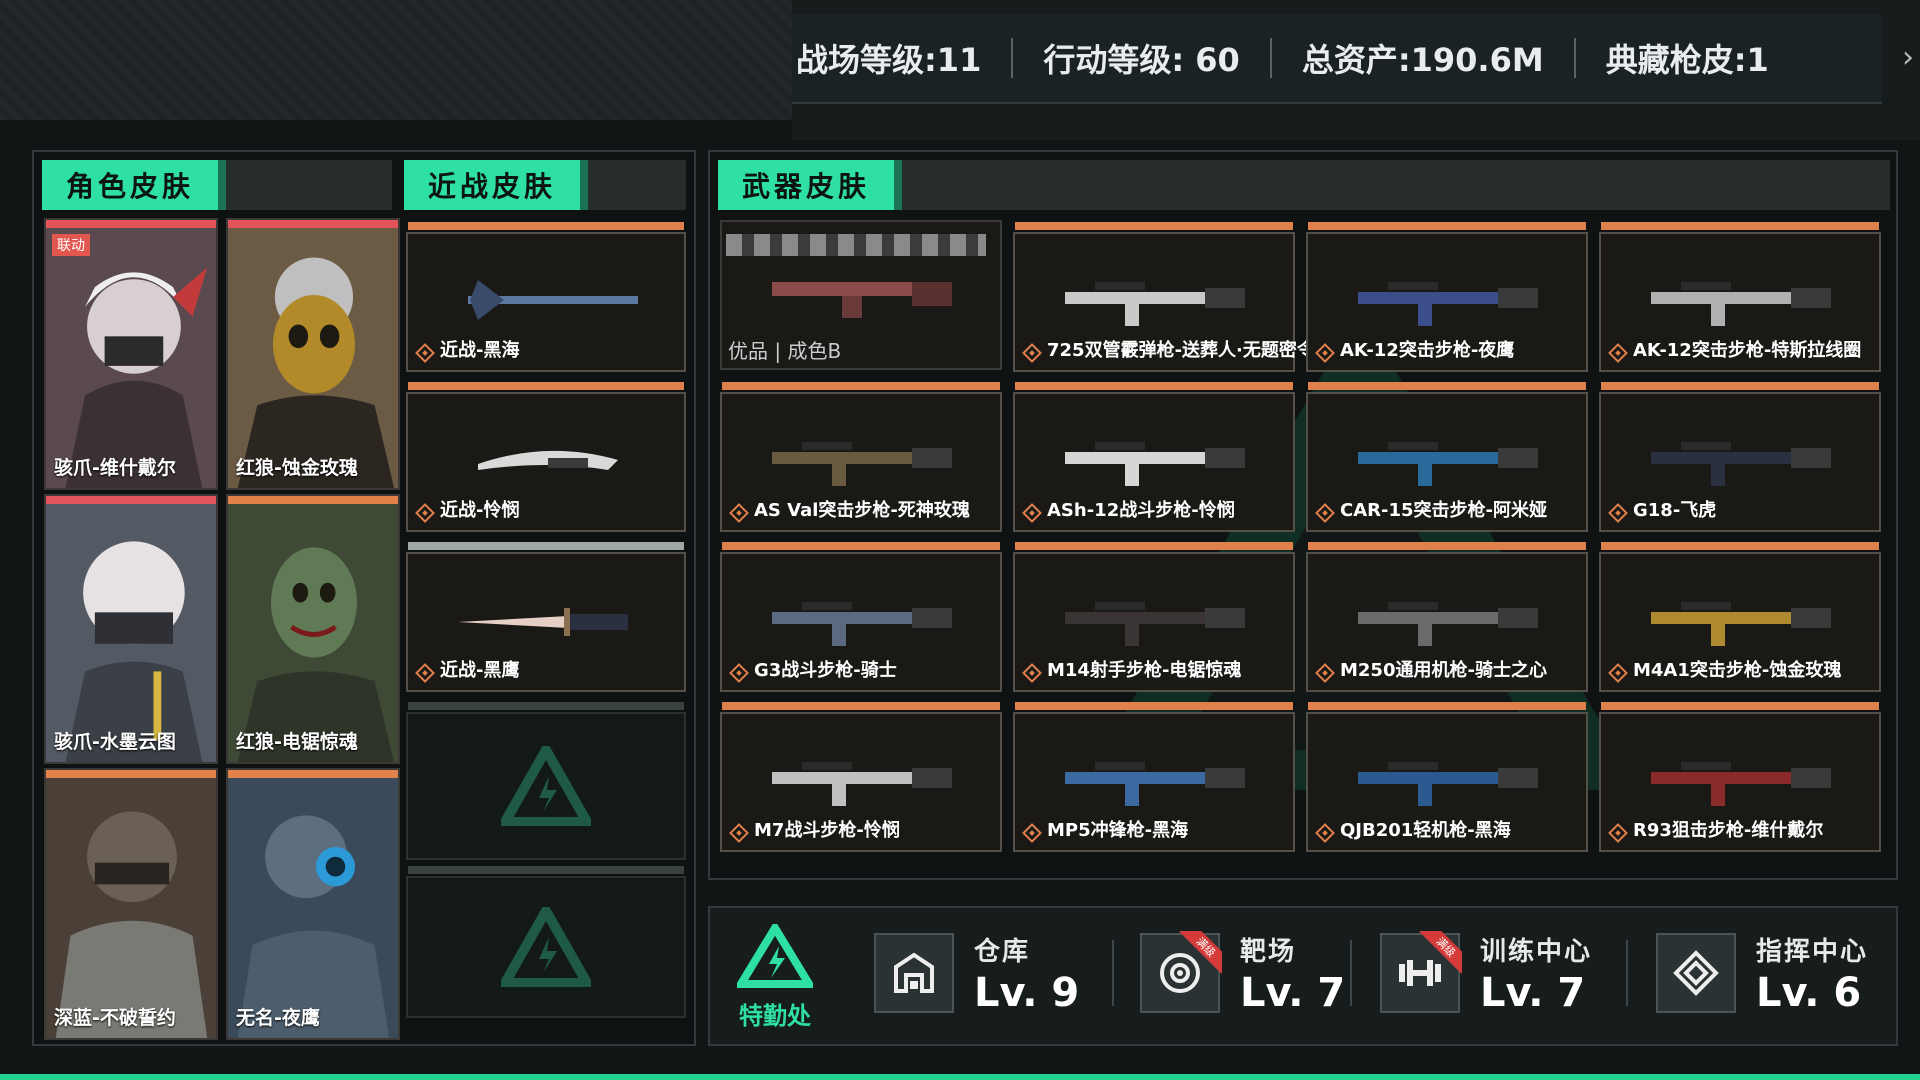  I want to click on weapon-skin-card: G3战斗步枪-骑士, so click(861, 617).